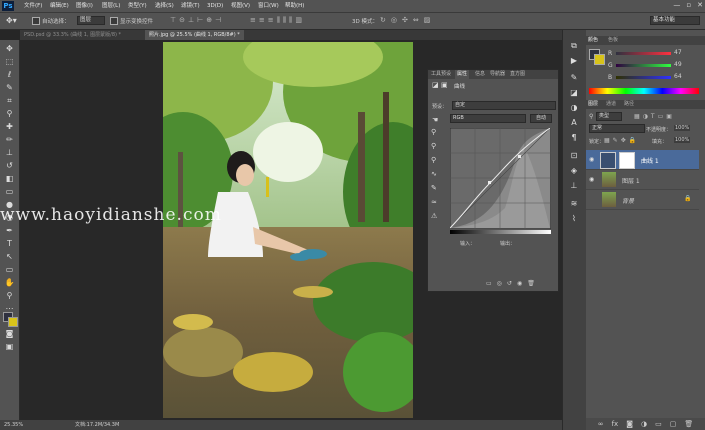 The width and height of the screenshot is (705, 430). Describe the element at coordinates (593, 104) in the screenshot. I see `tab-layers: 图层` at that location.